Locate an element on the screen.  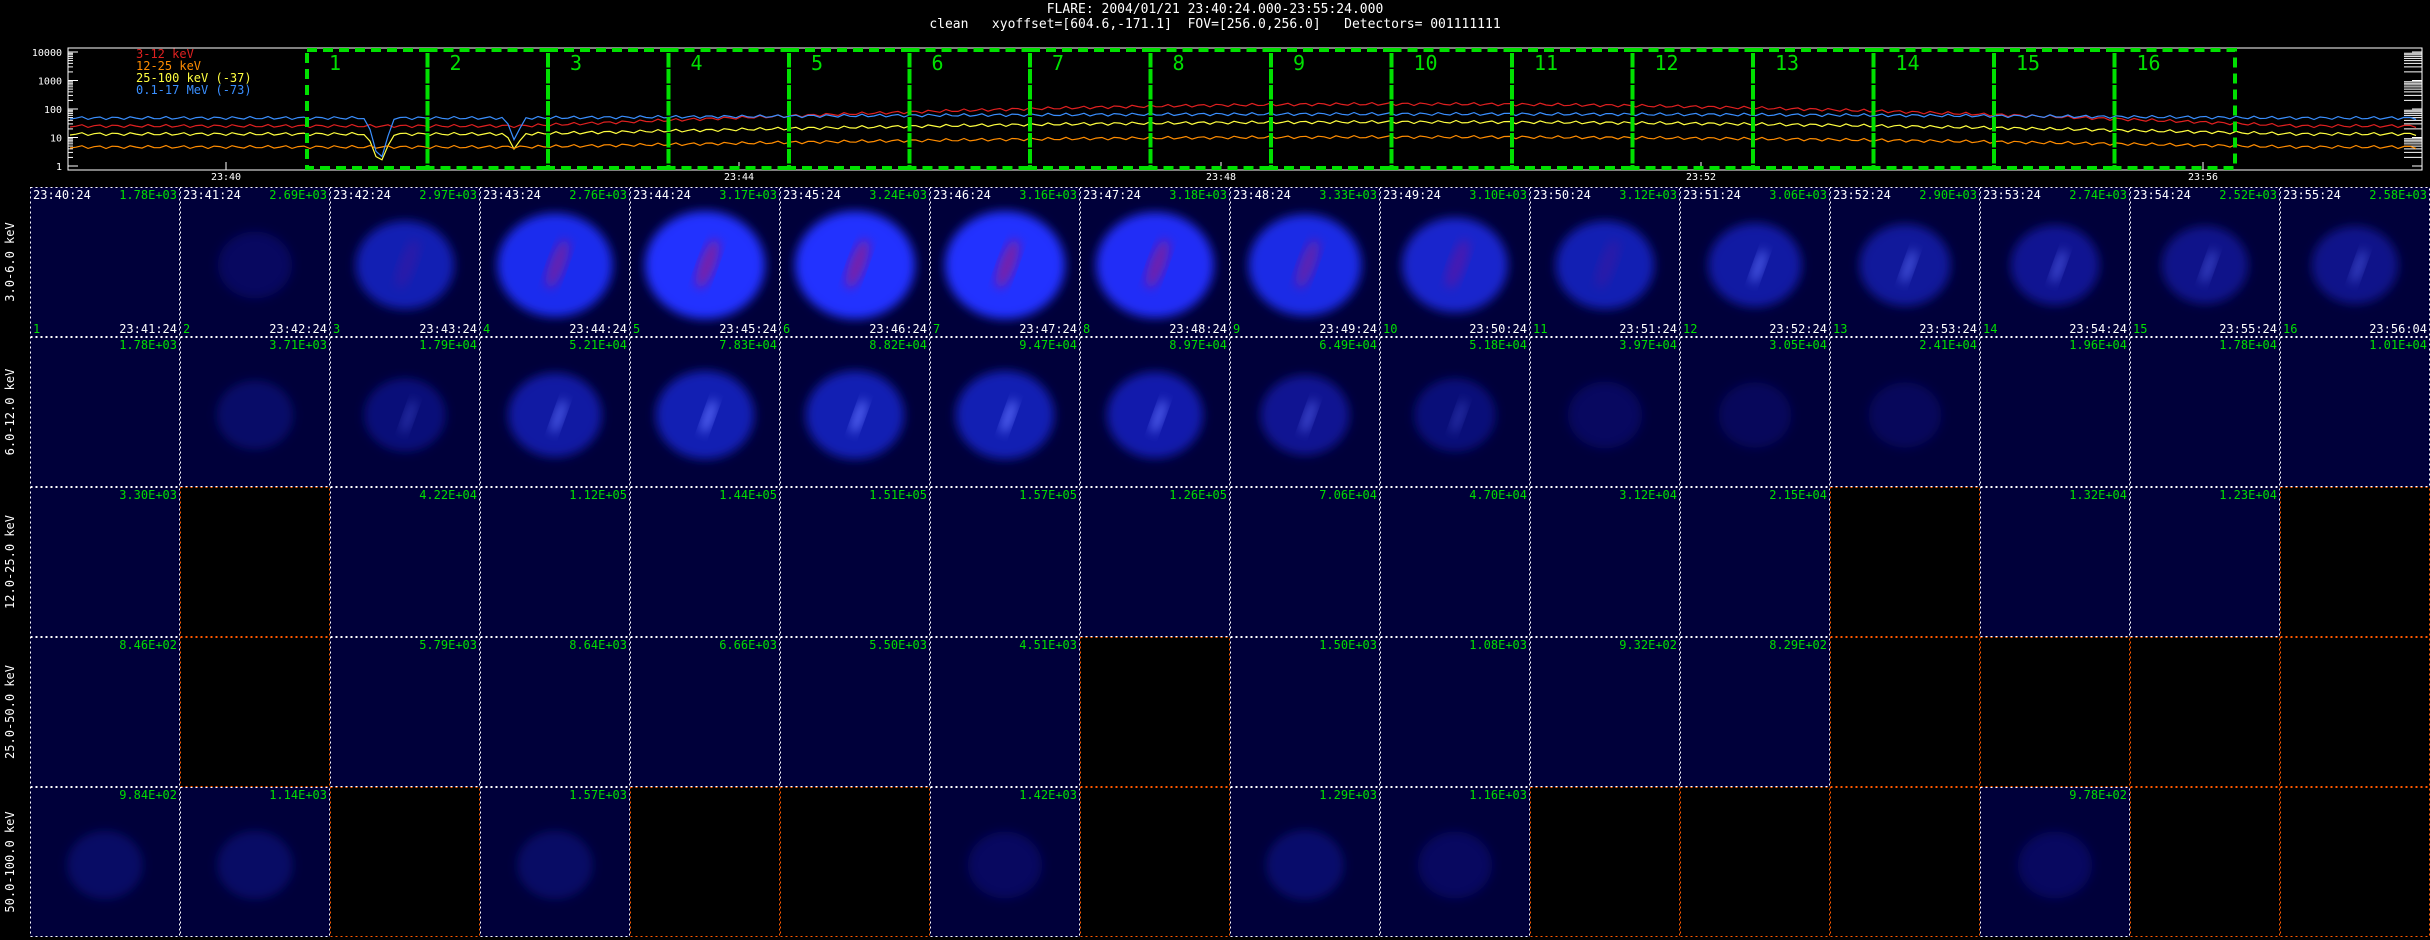
image-cell: 2.74E+03 23:53:24 23:54:24 14 is located at coordinates (2055, 262).